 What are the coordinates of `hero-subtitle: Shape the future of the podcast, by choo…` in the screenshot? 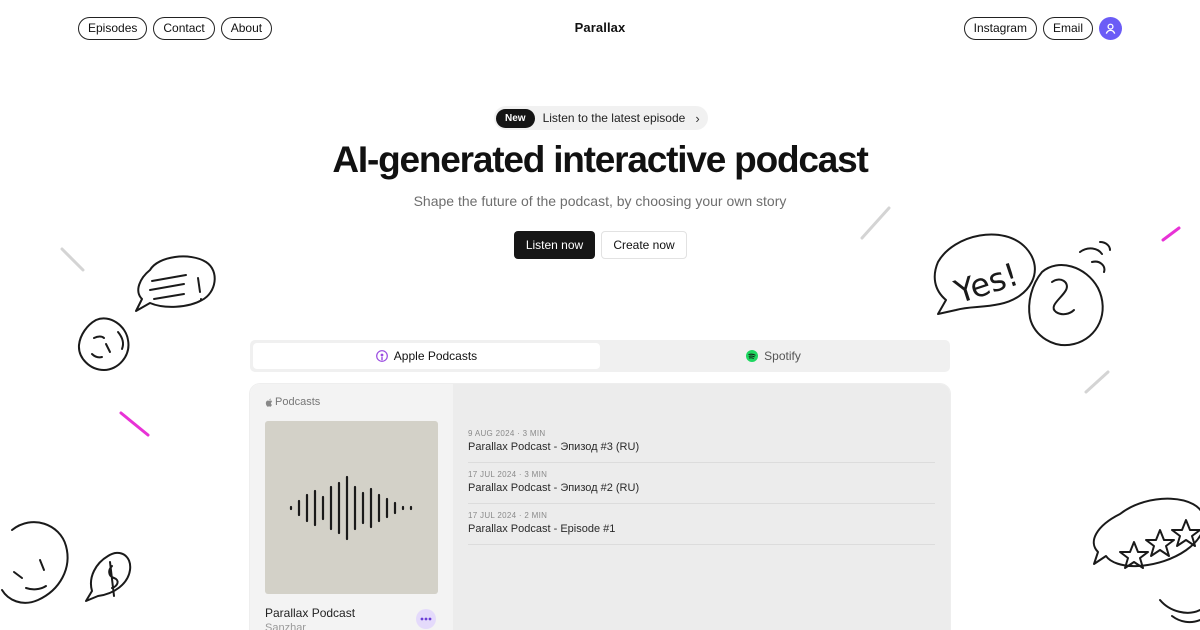 It's located at (600, 201).